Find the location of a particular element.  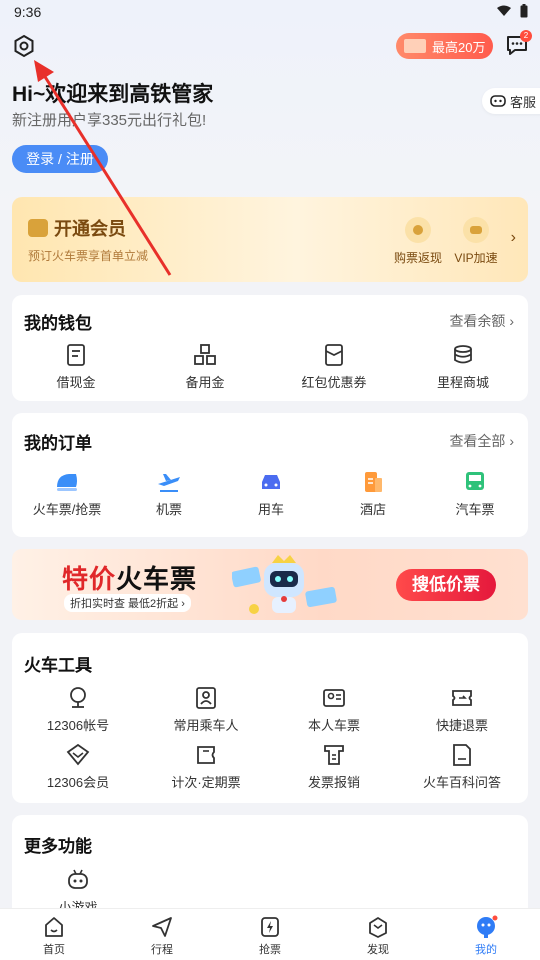

tab-profile: 我的 is located at coordinates (486, 936).